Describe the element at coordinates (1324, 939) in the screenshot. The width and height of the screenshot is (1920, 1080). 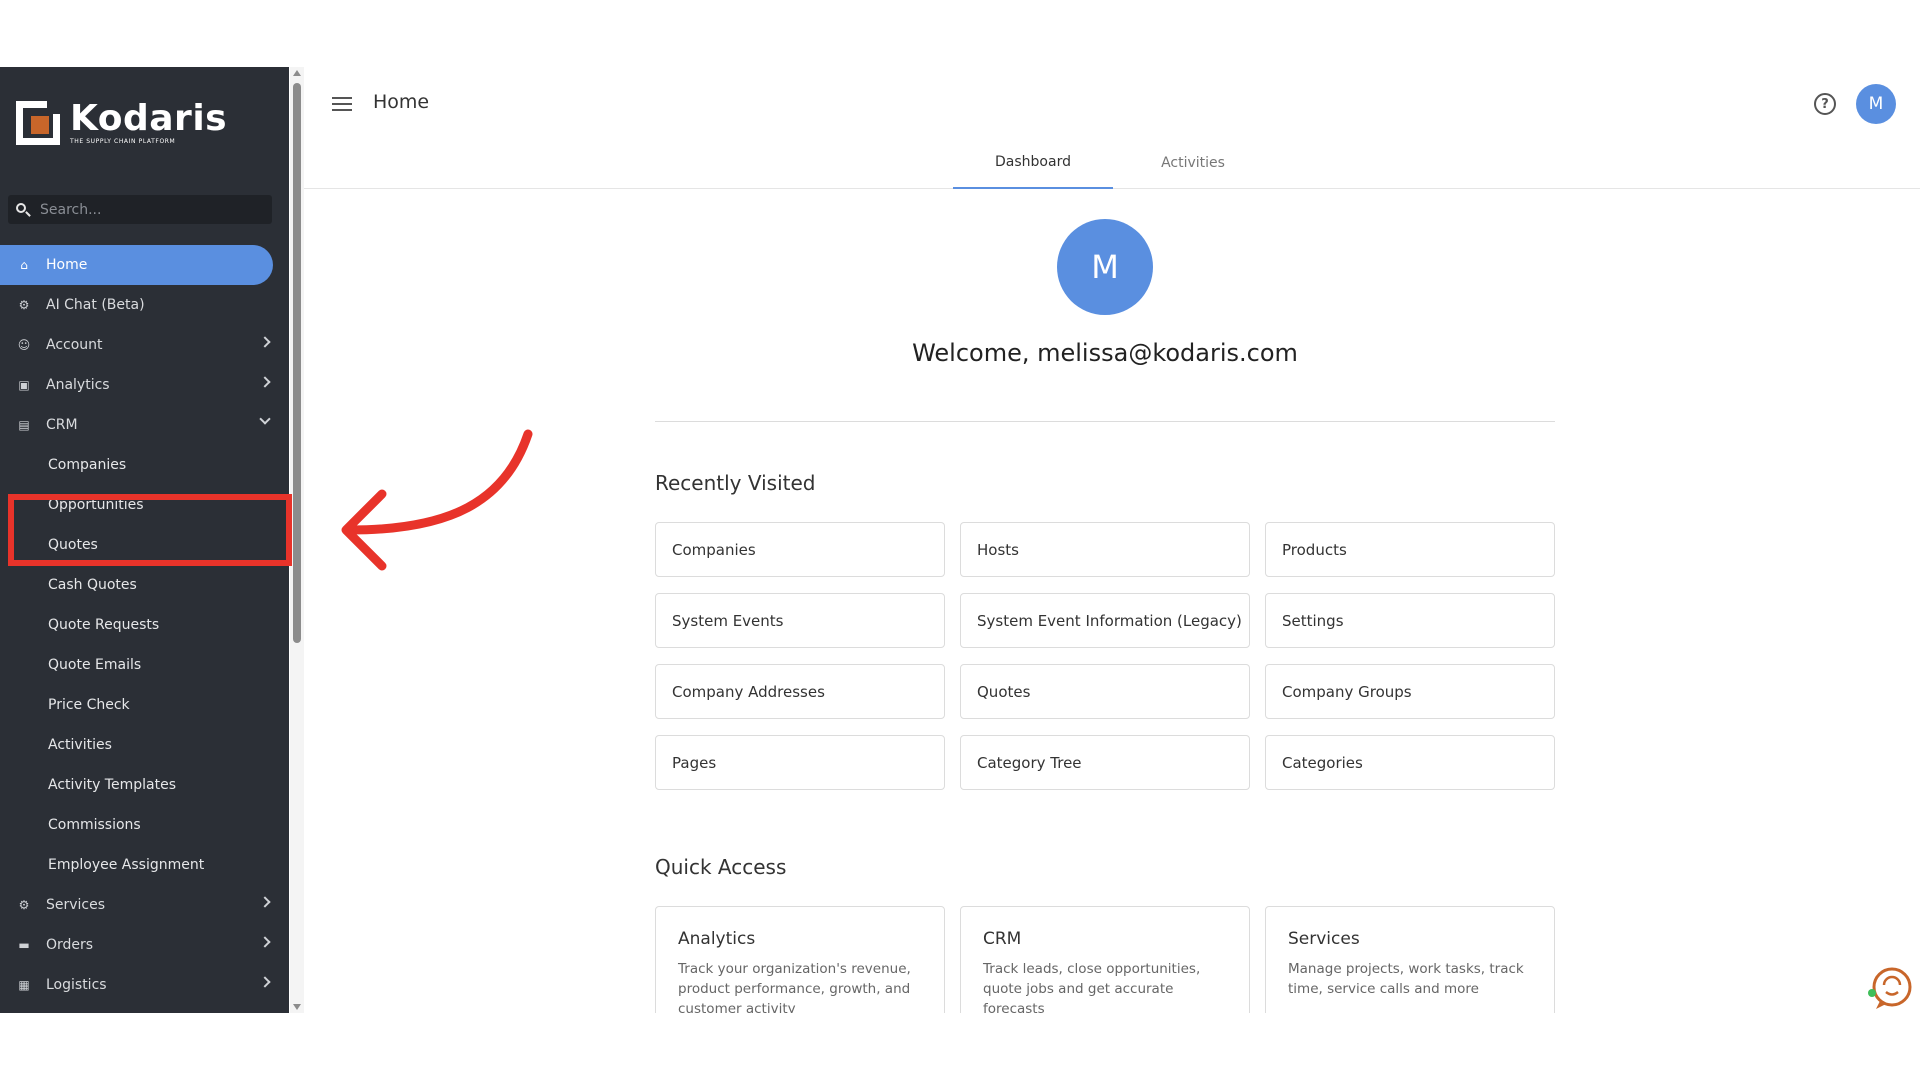
I see `quick-access-title: Services` at that location.